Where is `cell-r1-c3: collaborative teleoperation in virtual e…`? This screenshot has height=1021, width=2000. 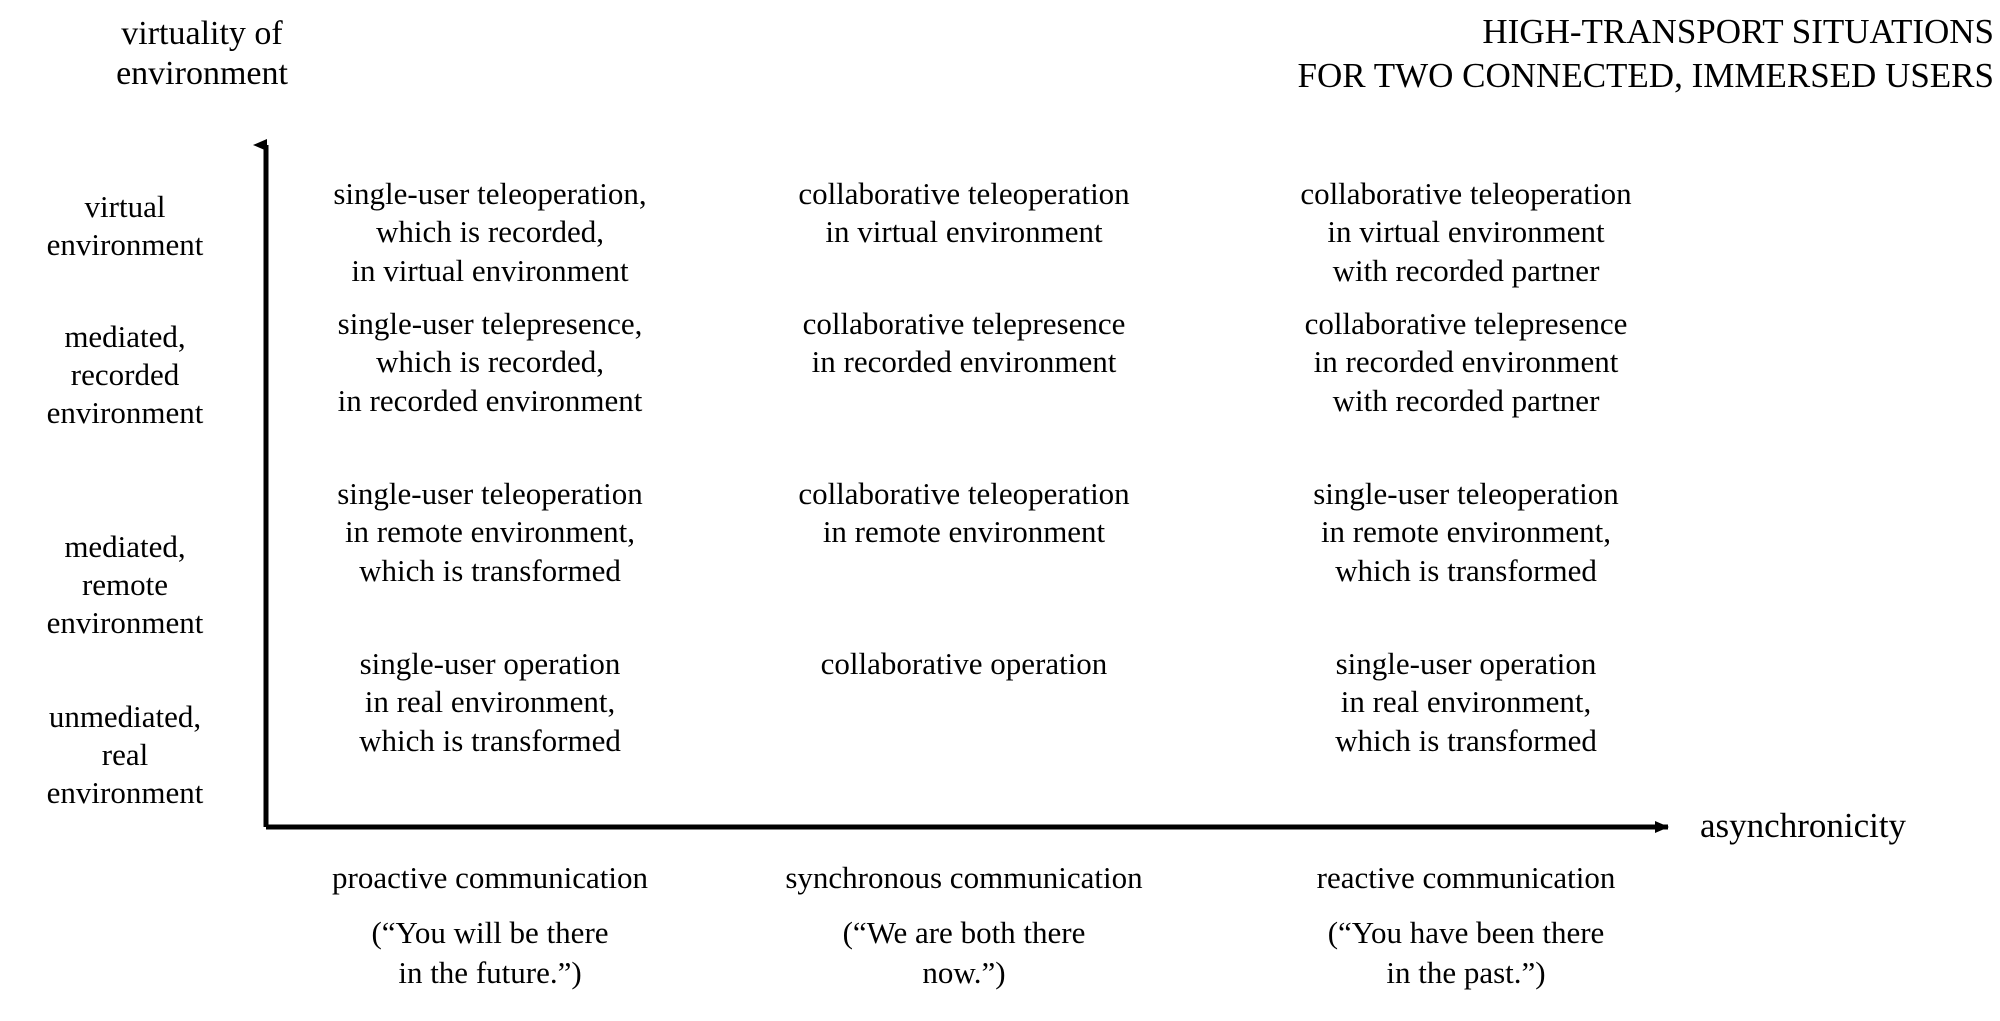
cell-r1-c3: collaborative teleoperation in virtual e… is located at coordinates (1466, 232).